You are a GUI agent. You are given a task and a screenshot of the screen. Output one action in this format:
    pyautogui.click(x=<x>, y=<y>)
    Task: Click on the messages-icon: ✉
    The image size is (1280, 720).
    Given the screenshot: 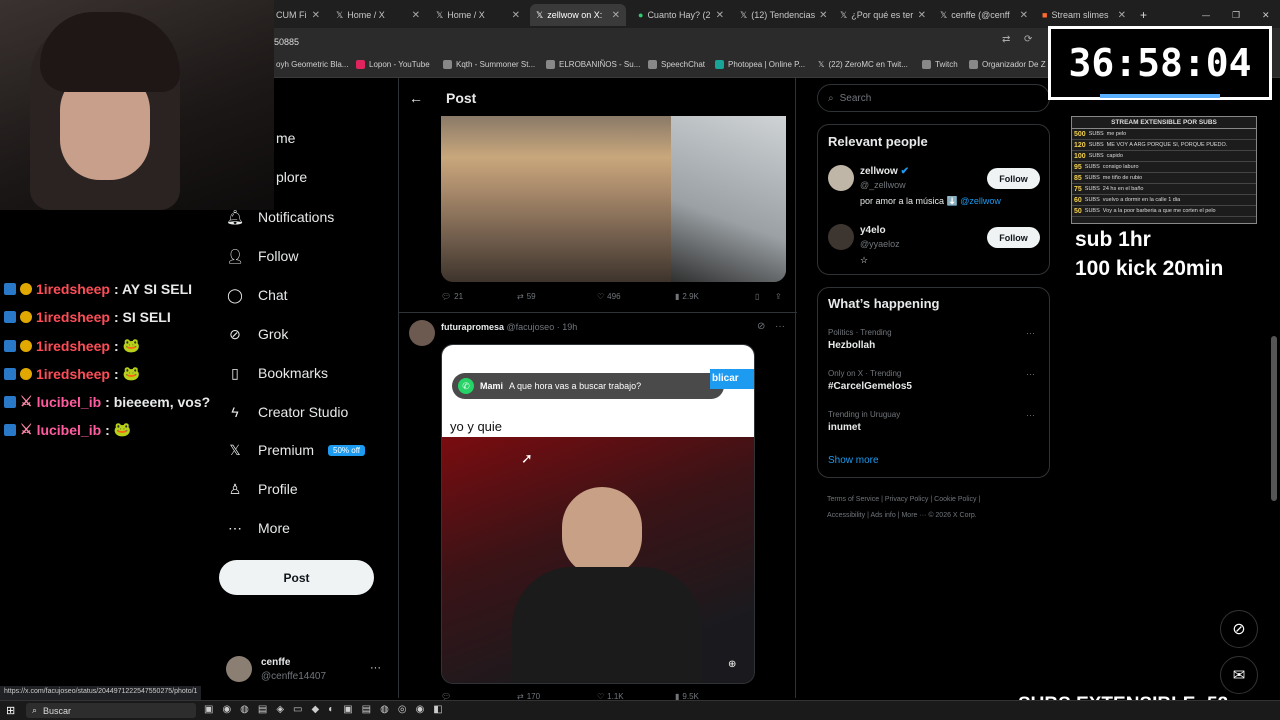 What is the action you would take?
    pyautogui.click(x=1239, y=675)
    